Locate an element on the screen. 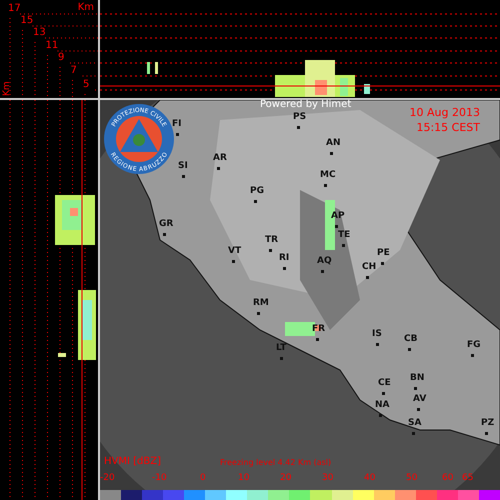 Image resolution: width=500 pixels, height=500 pixels. height-label: 13 is located at coordinates (39, 32).